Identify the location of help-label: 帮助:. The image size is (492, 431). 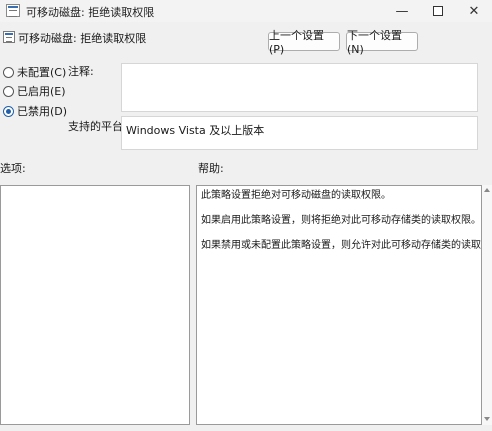
(211, 168).